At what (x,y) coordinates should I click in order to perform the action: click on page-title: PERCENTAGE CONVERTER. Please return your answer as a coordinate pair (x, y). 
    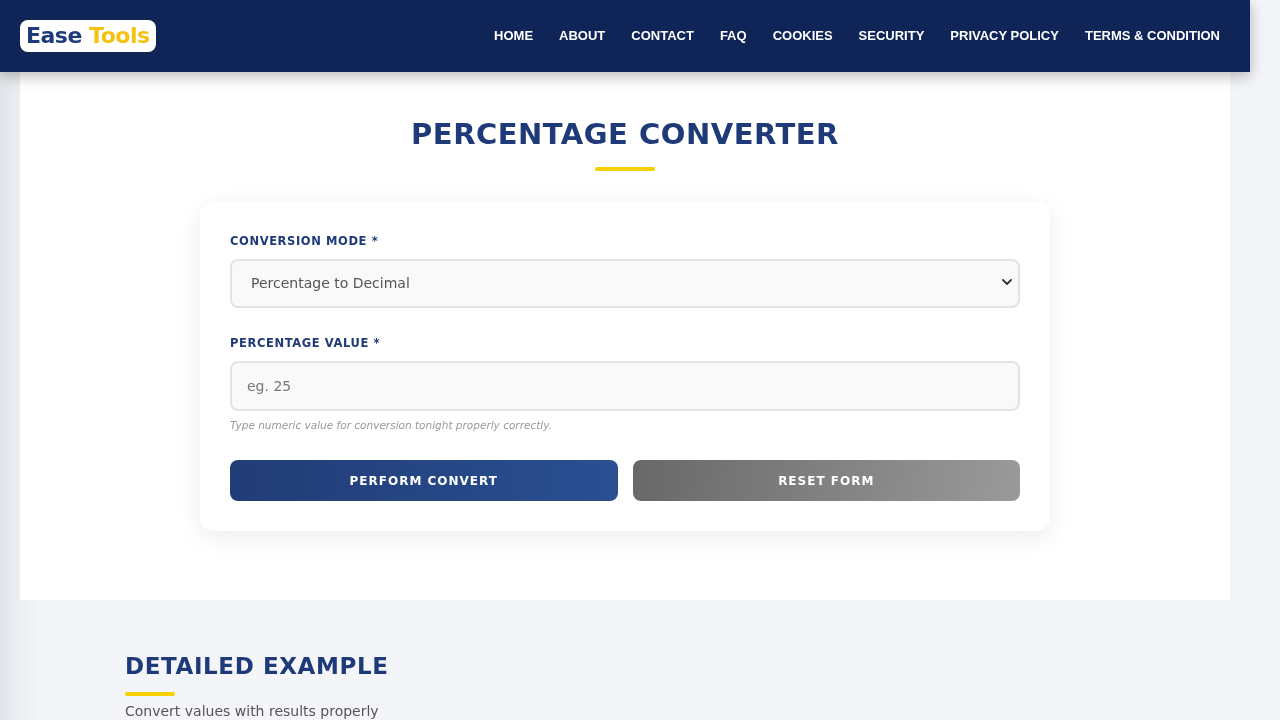
    Looking at the image, I should click on (625, 134).